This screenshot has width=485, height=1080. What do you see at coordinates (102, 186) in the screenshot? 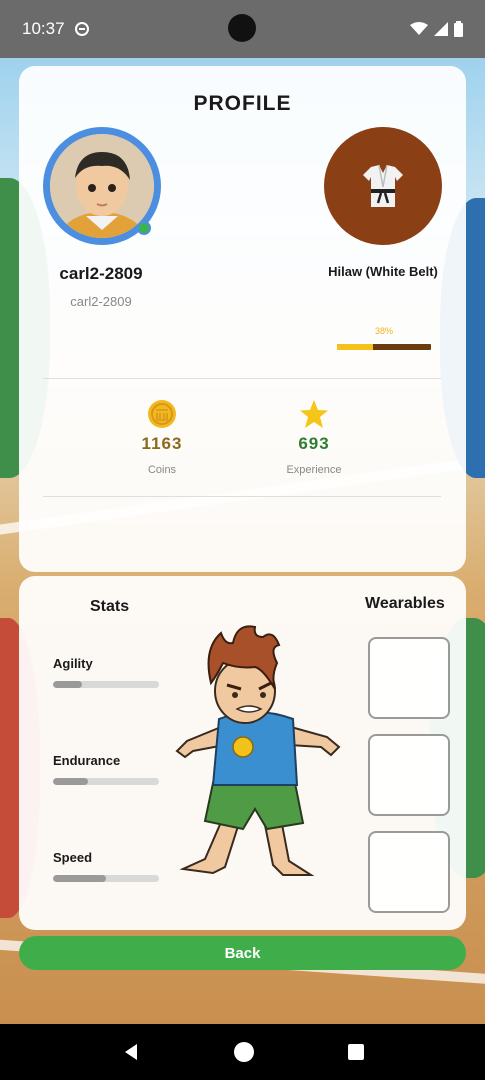
I see `avatar` at bounding box center [102, 186].